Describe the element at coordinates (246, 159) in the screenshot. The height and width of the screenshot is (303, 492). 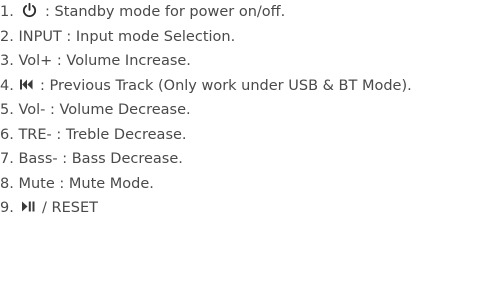
I see `list-item-bass-minus: 7. Bass- : Bass Decrease.` at that location.